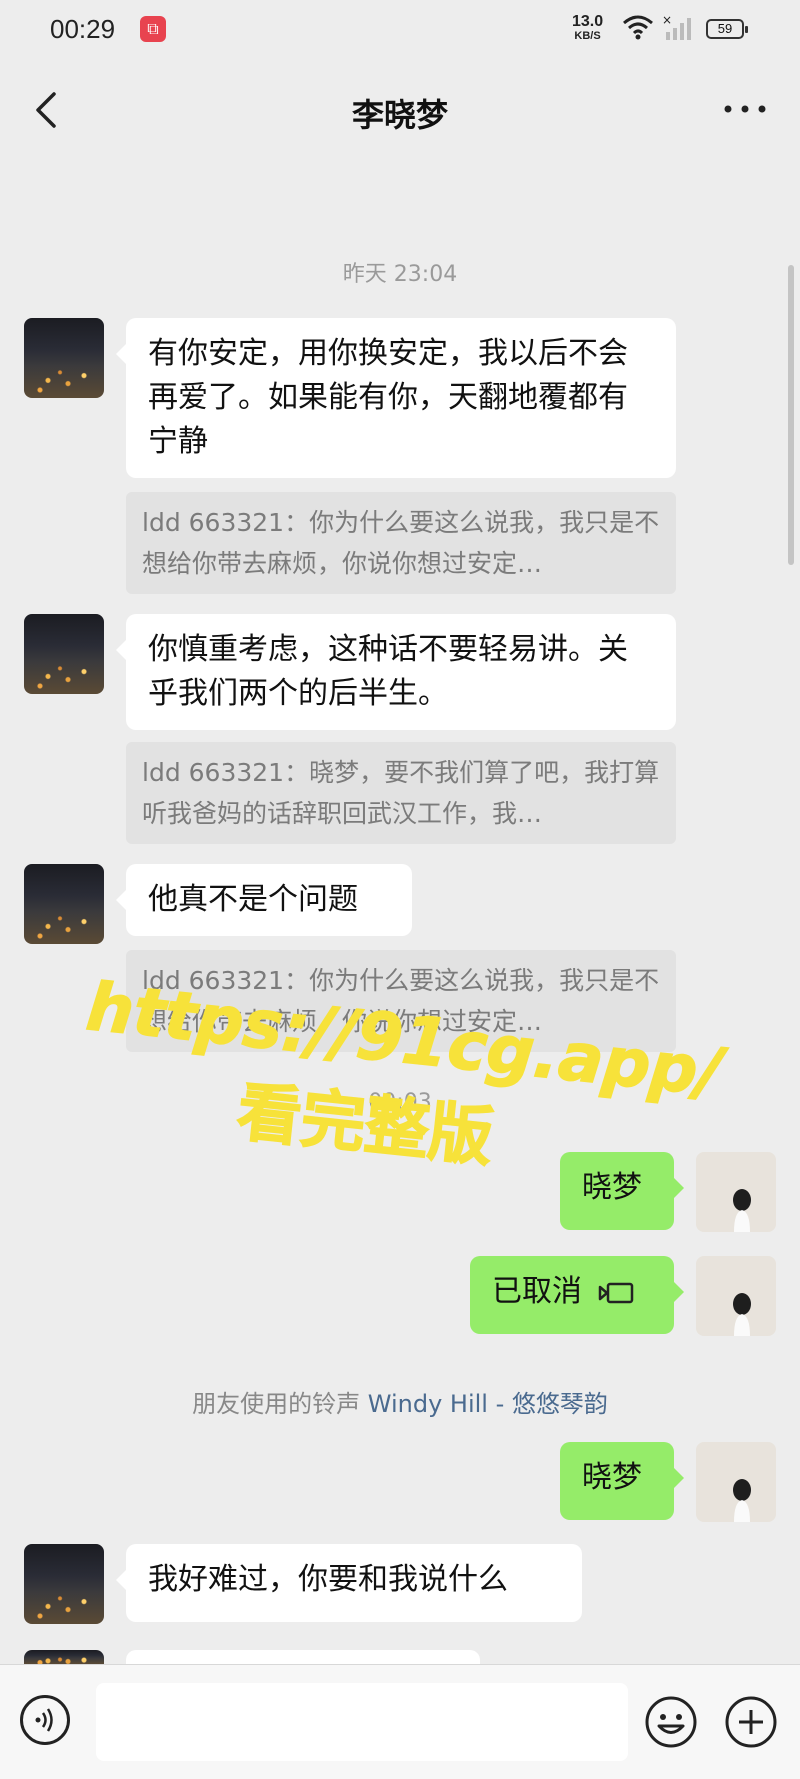 The height and width of the screenshot is (1779, 800). I want to click on message-bubble: 他真不是个问题, so click(264, 900).